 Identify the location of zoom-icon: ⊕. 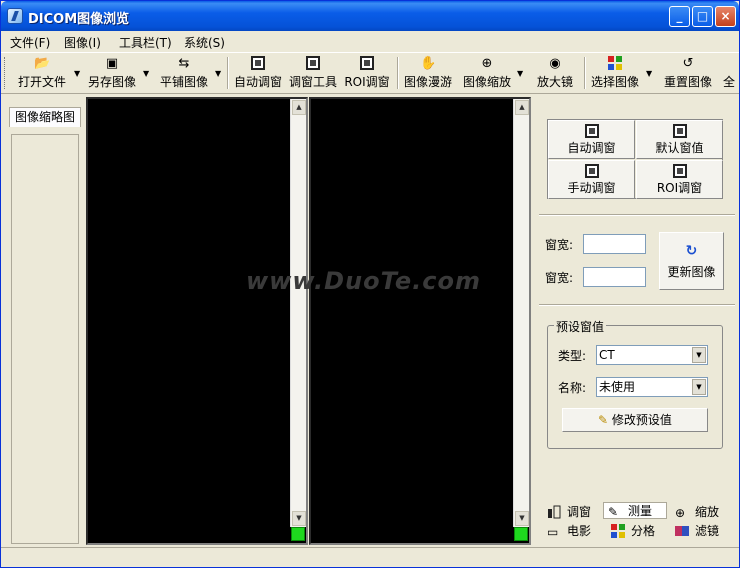
(487, 63).